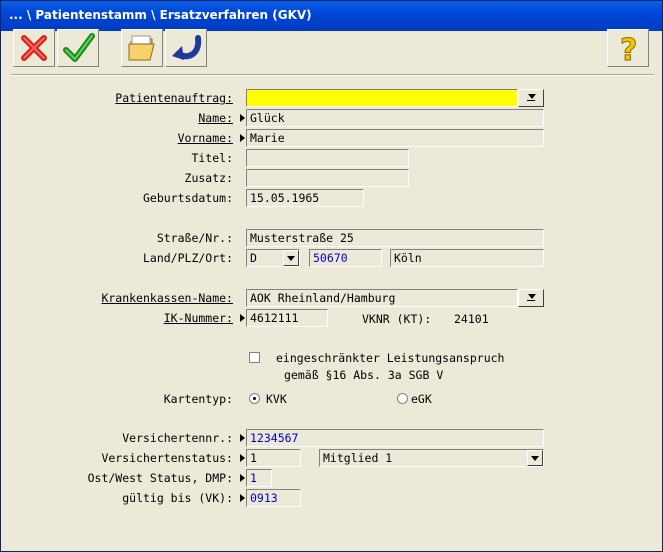 The height and width of the screenshot is (552, 663). Describe the element at coordinates (402, 398) in the screenshot. I see `kartentyp-egk-radio` at that location.